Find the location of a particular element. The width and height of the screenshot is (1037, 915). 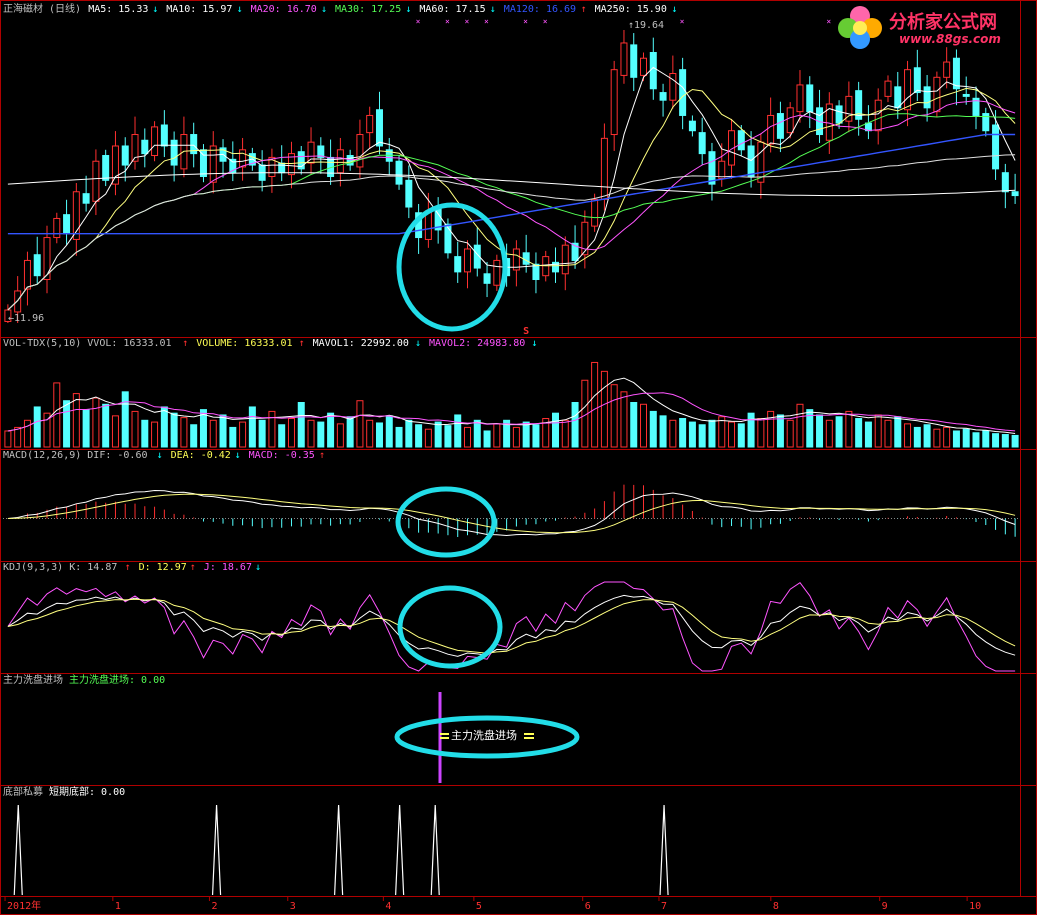

macd-legend-item: MACD: -0.35 is located at coordinates (282, 455).